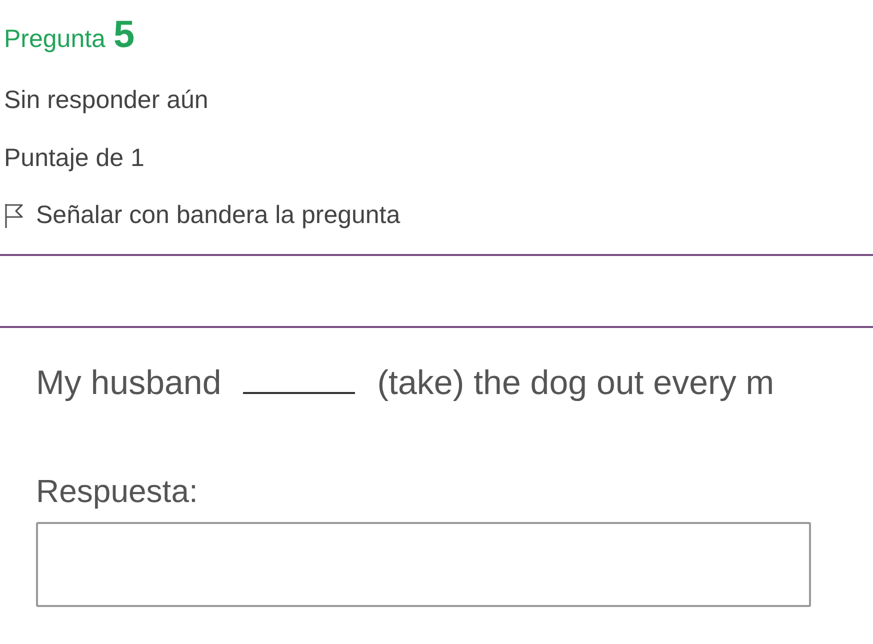  What do you see at coordinates (117, 491) in the screenshot?
I see `answer-label: Respuesta:` at bounding box center [117, 491].